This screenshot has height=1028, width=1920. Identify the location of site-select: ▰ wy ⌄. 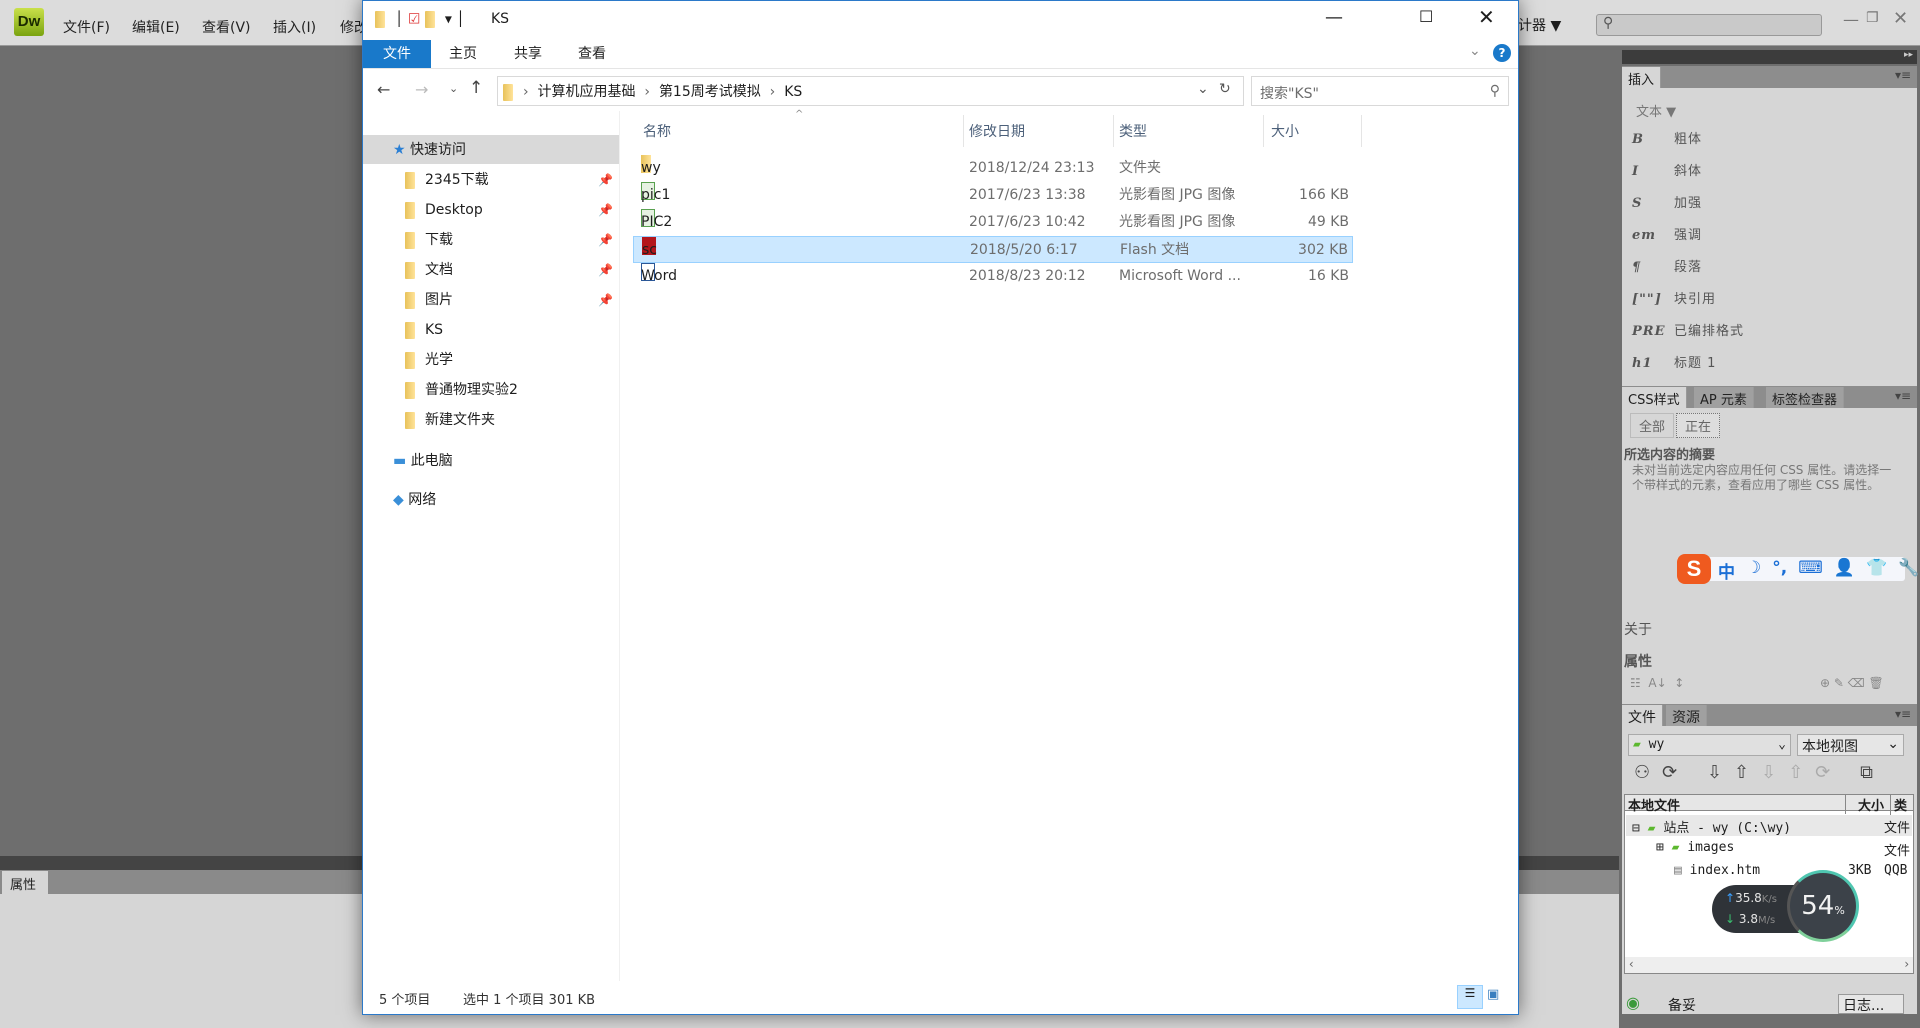
(1709, 745).